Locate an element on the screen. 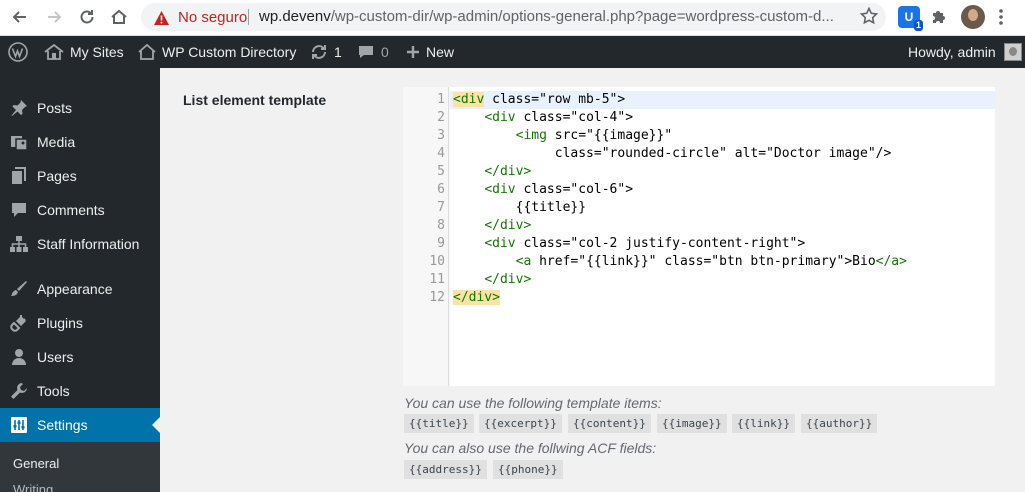 The width and height of the screenshot is (1025, 492). kebab-menu-icon is located at coordinates (1001, 17).